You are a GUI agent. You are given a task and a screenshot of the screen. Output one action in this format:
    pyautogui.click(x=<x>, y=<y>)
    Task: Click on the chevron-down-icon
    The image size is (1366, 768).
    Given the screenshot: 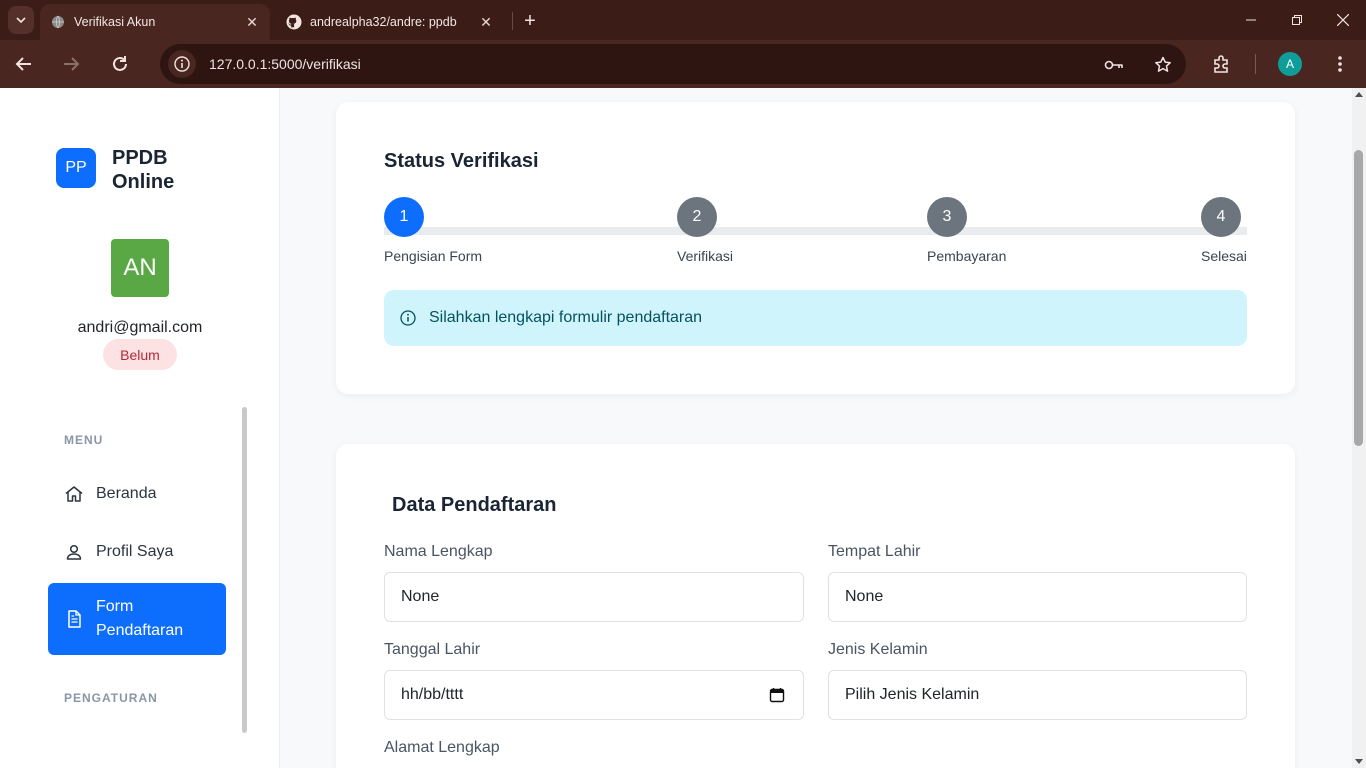 What is the action you would take?
    pyautogui.click(x=21, y=20)
    